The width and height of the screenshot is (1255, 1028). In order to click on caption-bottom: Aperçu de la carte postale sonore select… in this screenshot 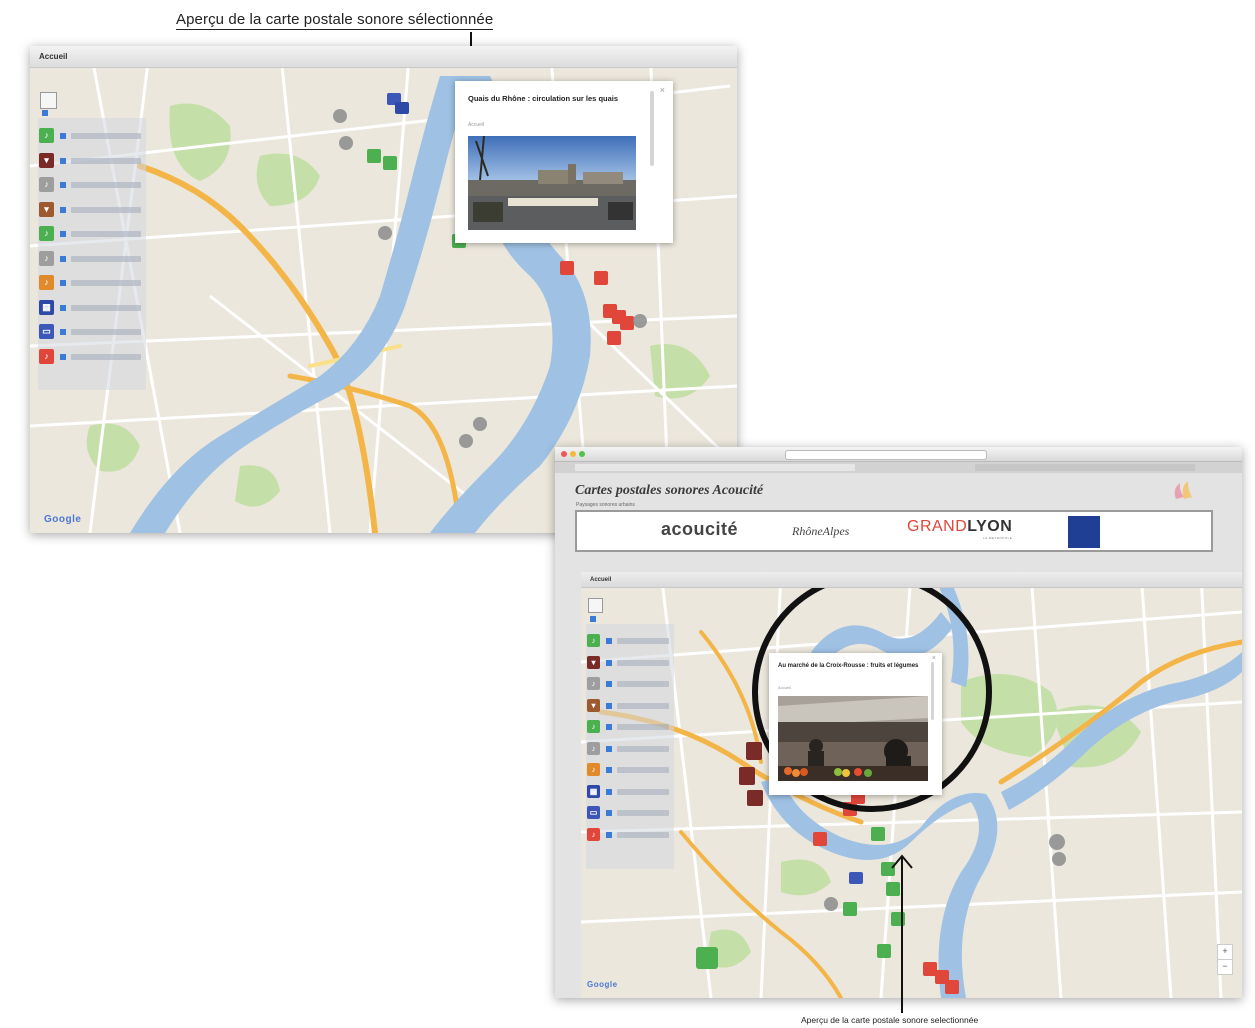, I will do `click(890, 1020)`.